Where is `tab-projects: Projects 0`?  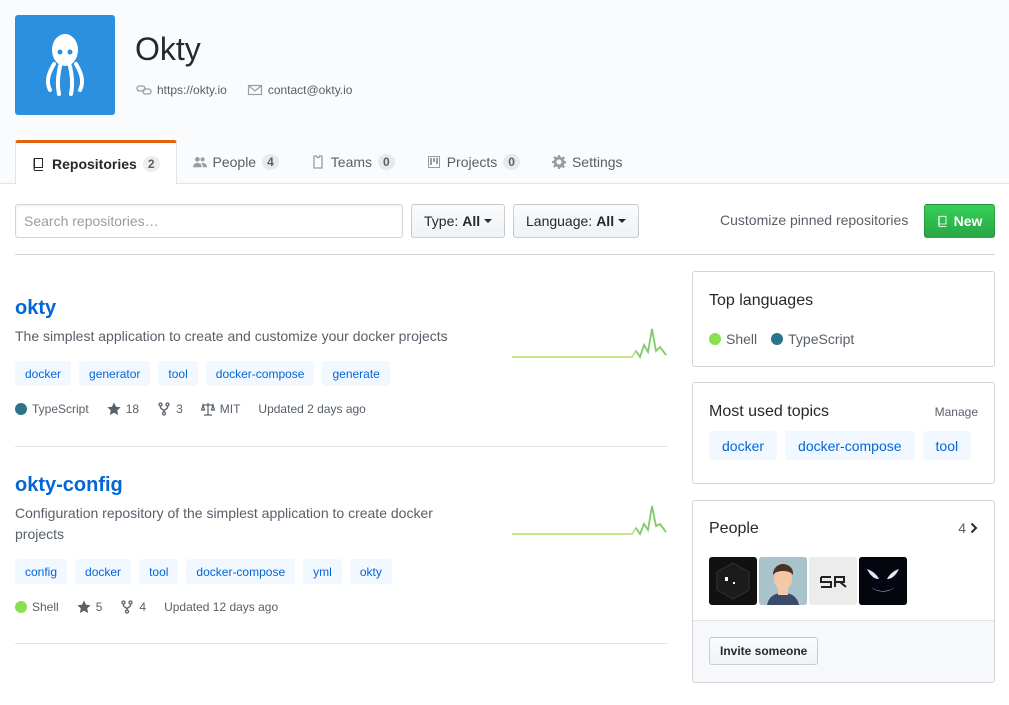 tab-projects: Projects 0 is located at coordinates (473, 162).